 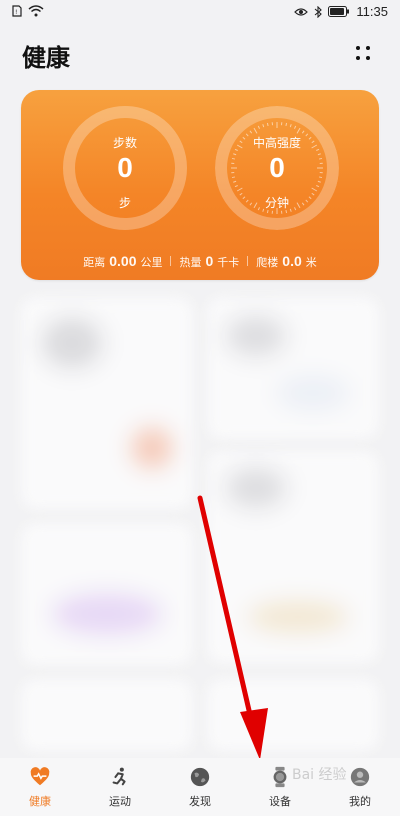 I want to click on wifi-icon, so click(x=36, y=11).